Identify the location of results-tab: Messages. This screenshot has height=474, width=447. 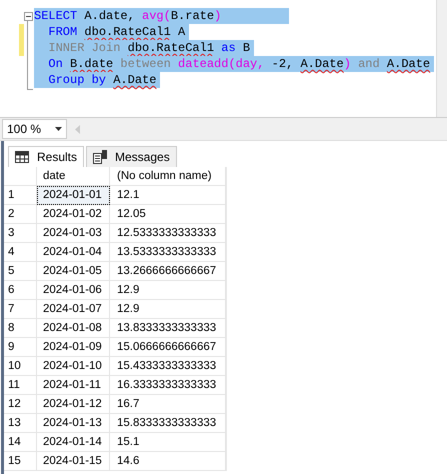
(131, 156).